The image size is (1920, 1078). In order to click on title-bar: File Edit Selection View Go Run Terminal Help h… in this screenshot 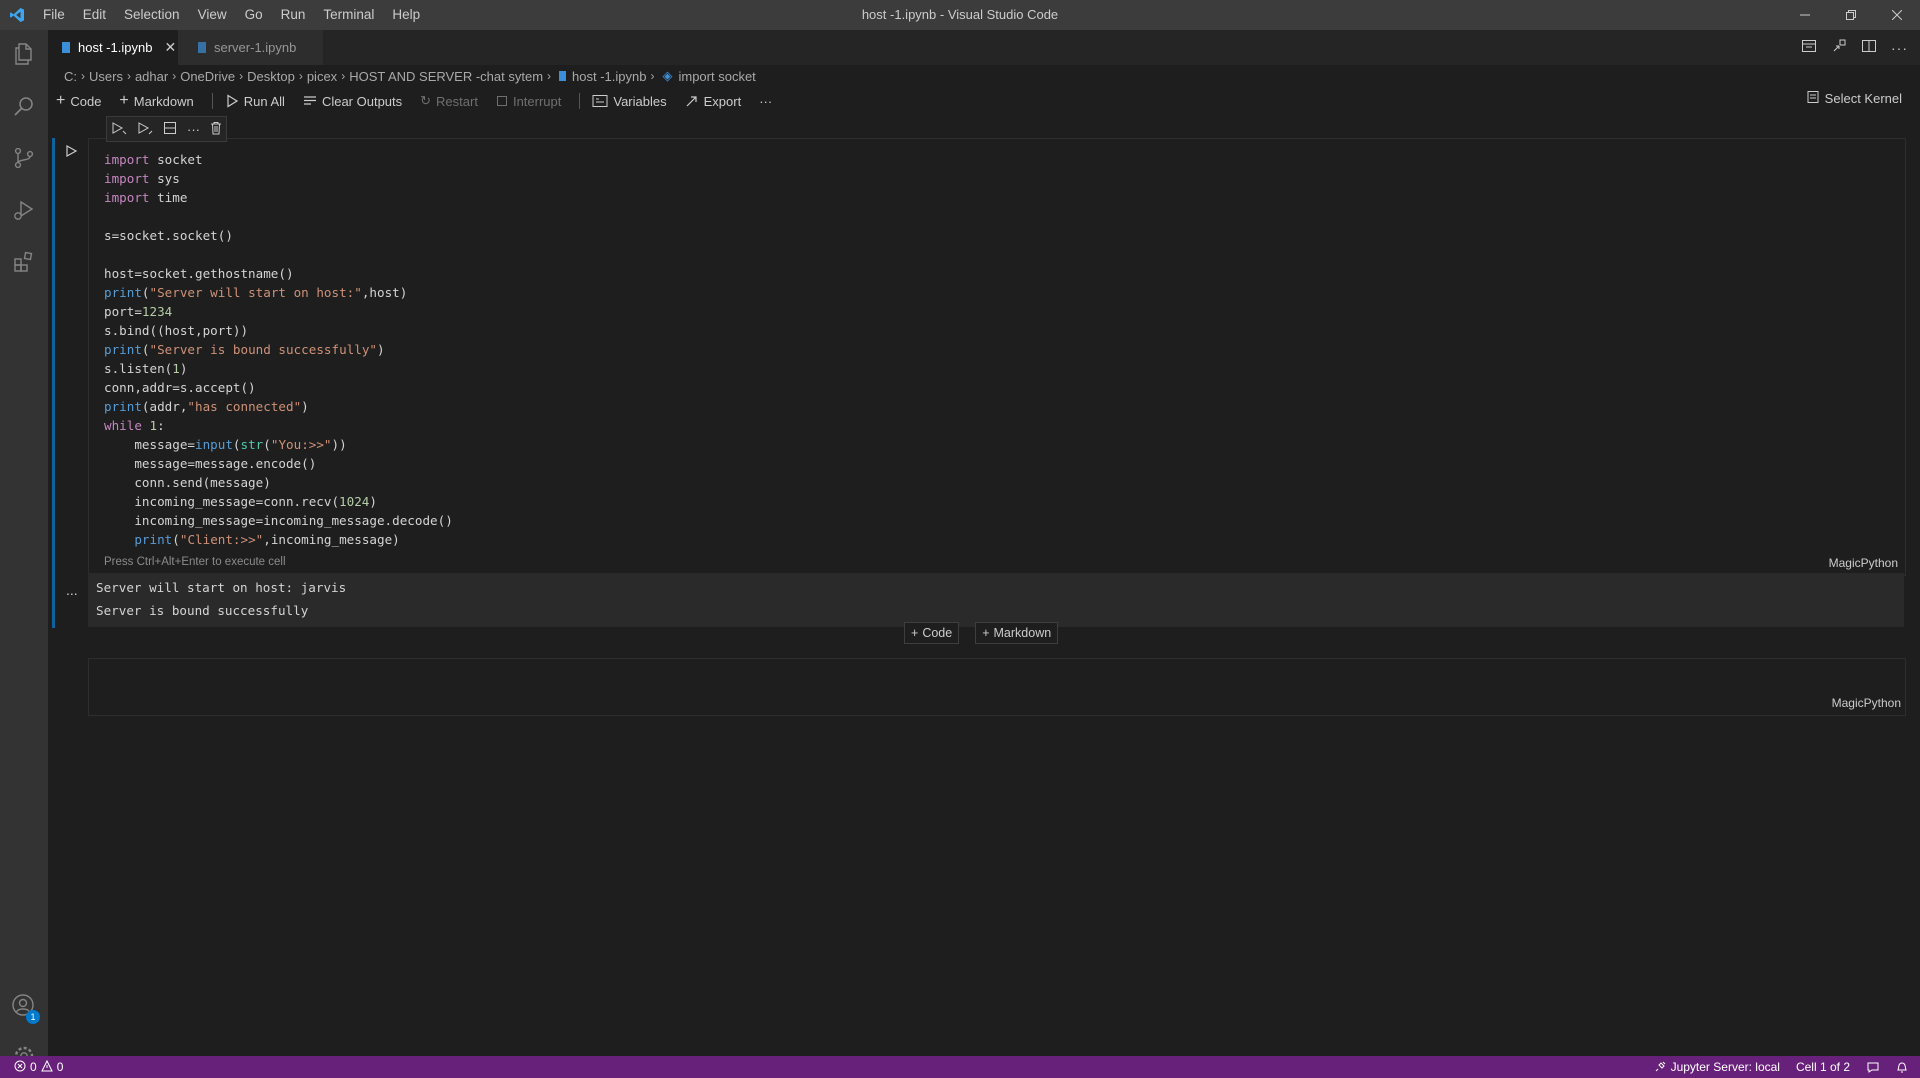, I will do `click(960, 15)`.